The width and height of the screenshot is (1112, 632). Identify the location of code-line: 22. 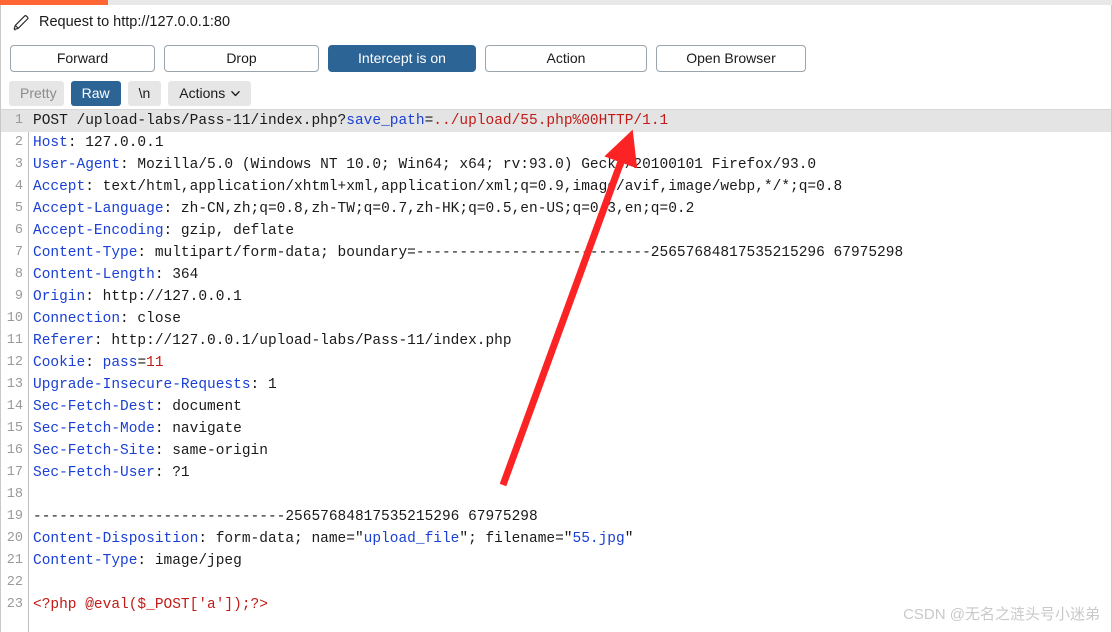
(556, 583).